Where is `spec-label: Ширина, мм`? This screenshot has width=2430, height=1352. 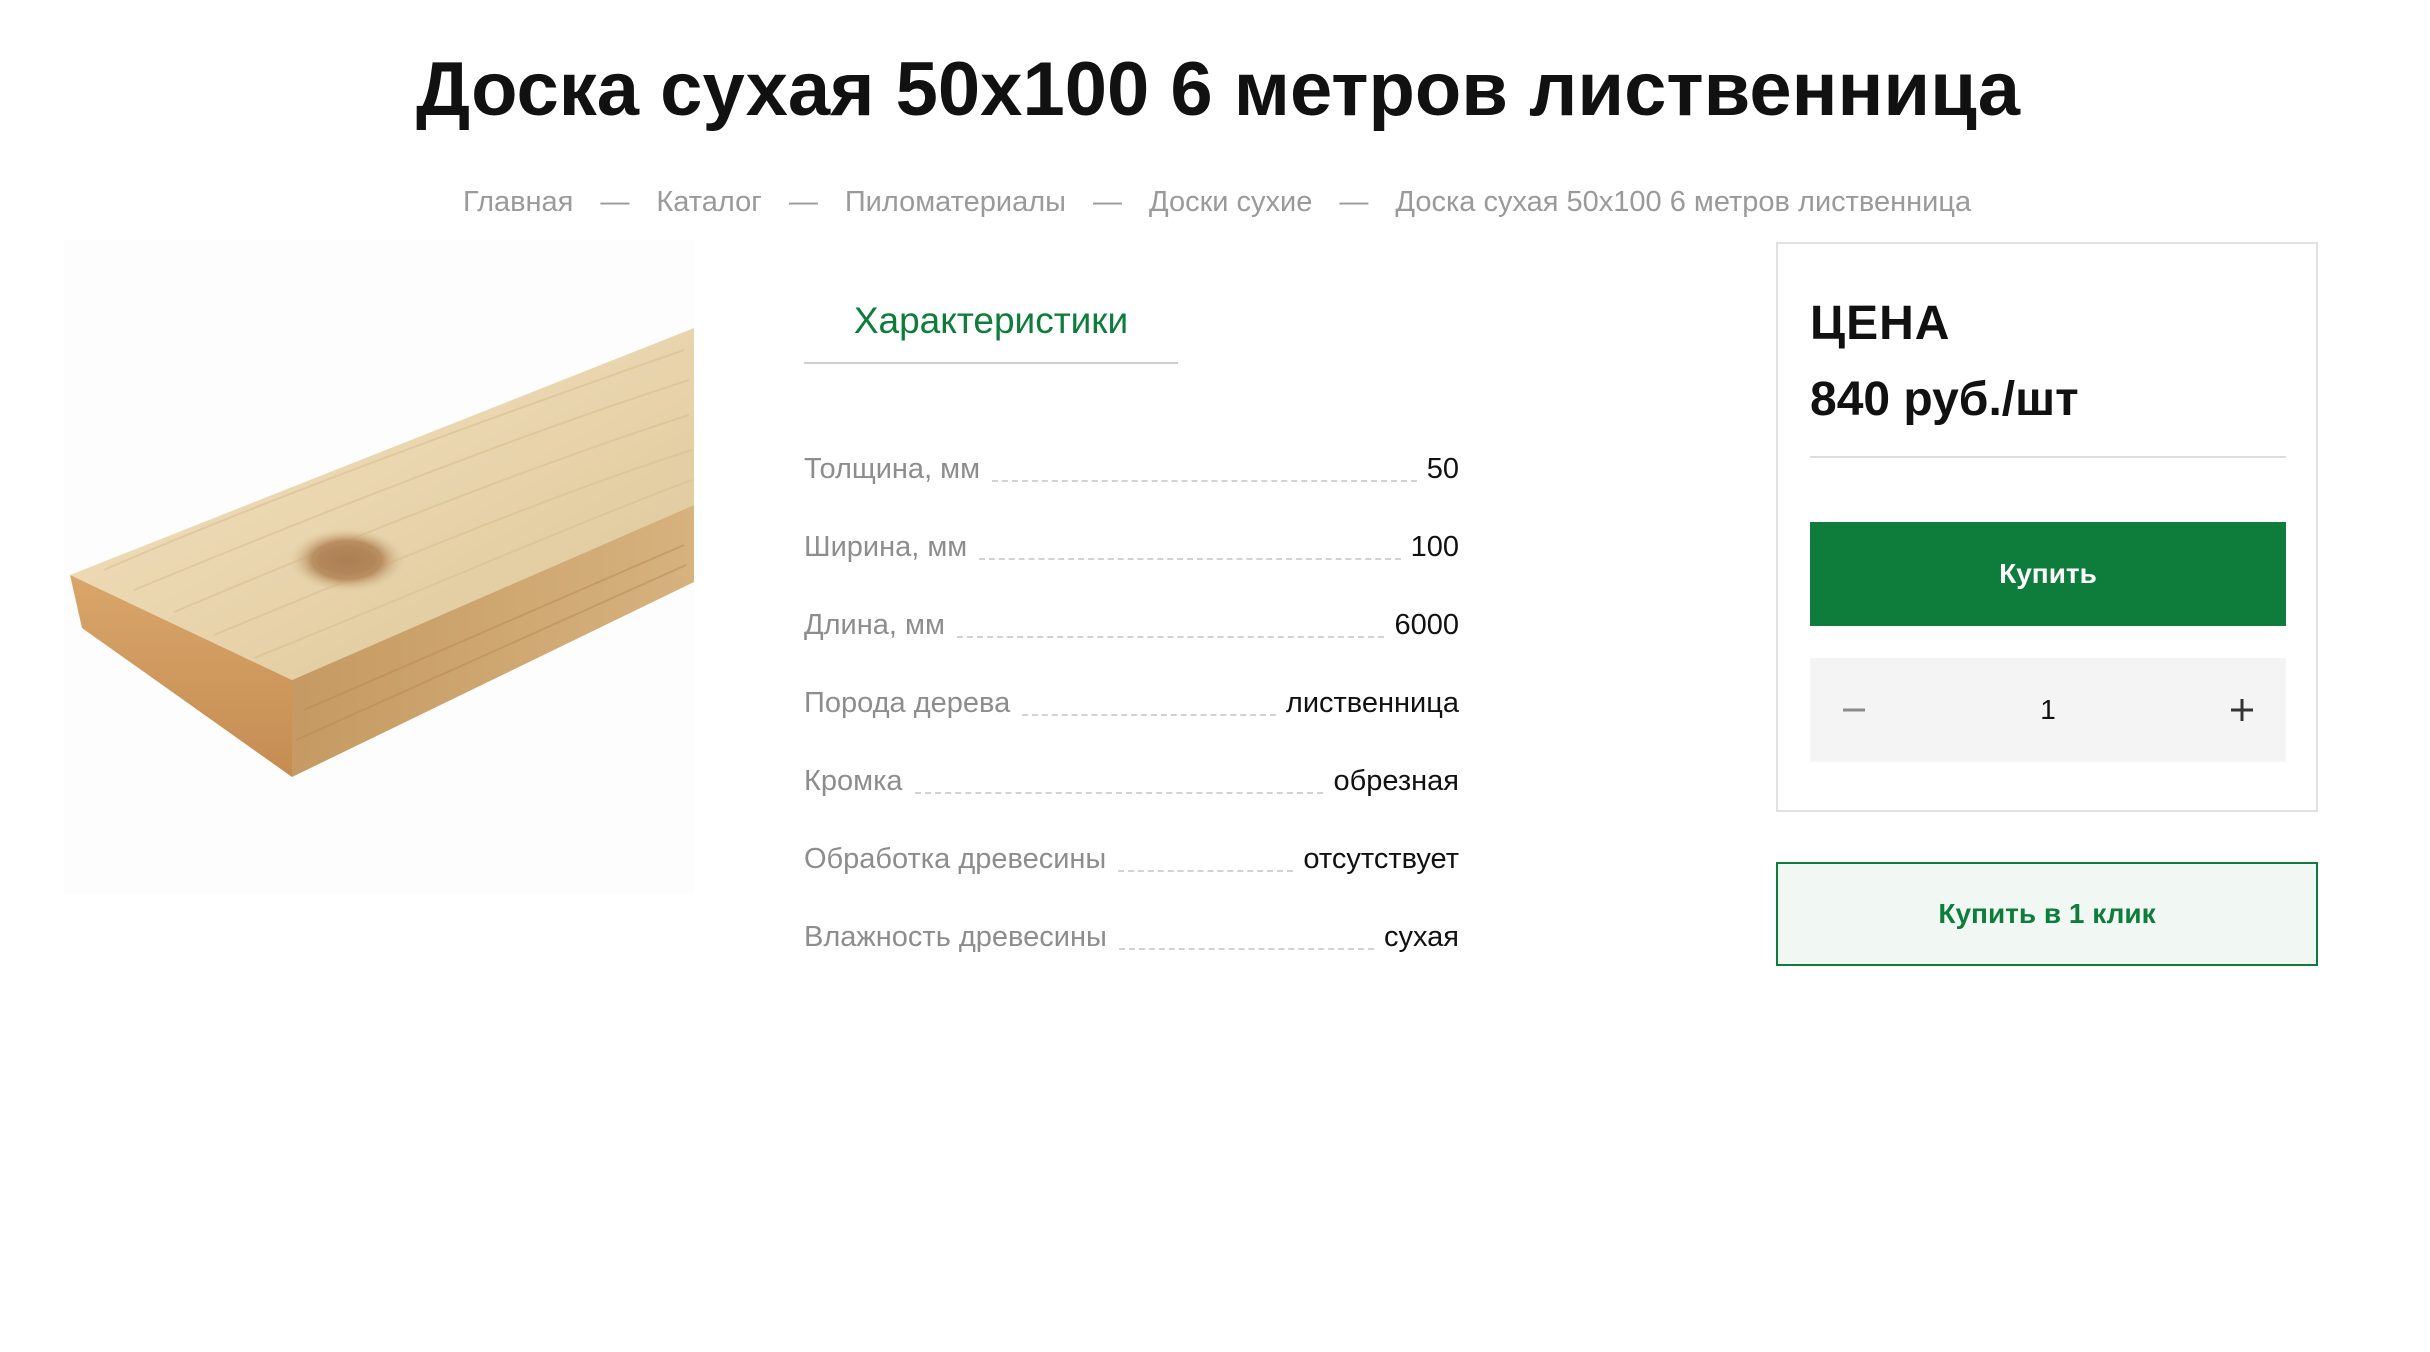 spec-label: Ширина, мм is located at coordinates (886, 547).